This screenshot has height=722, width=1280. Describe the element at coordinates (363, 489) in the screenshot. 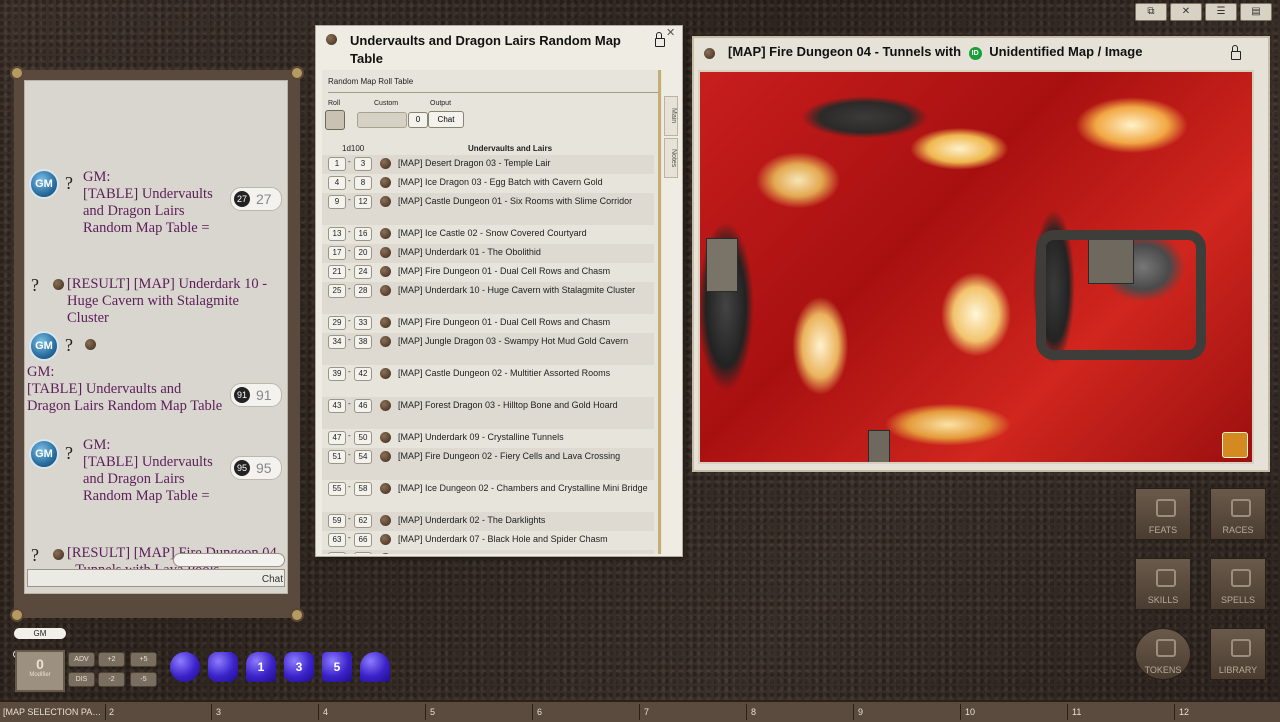

I see `range-to: 58` at that location.